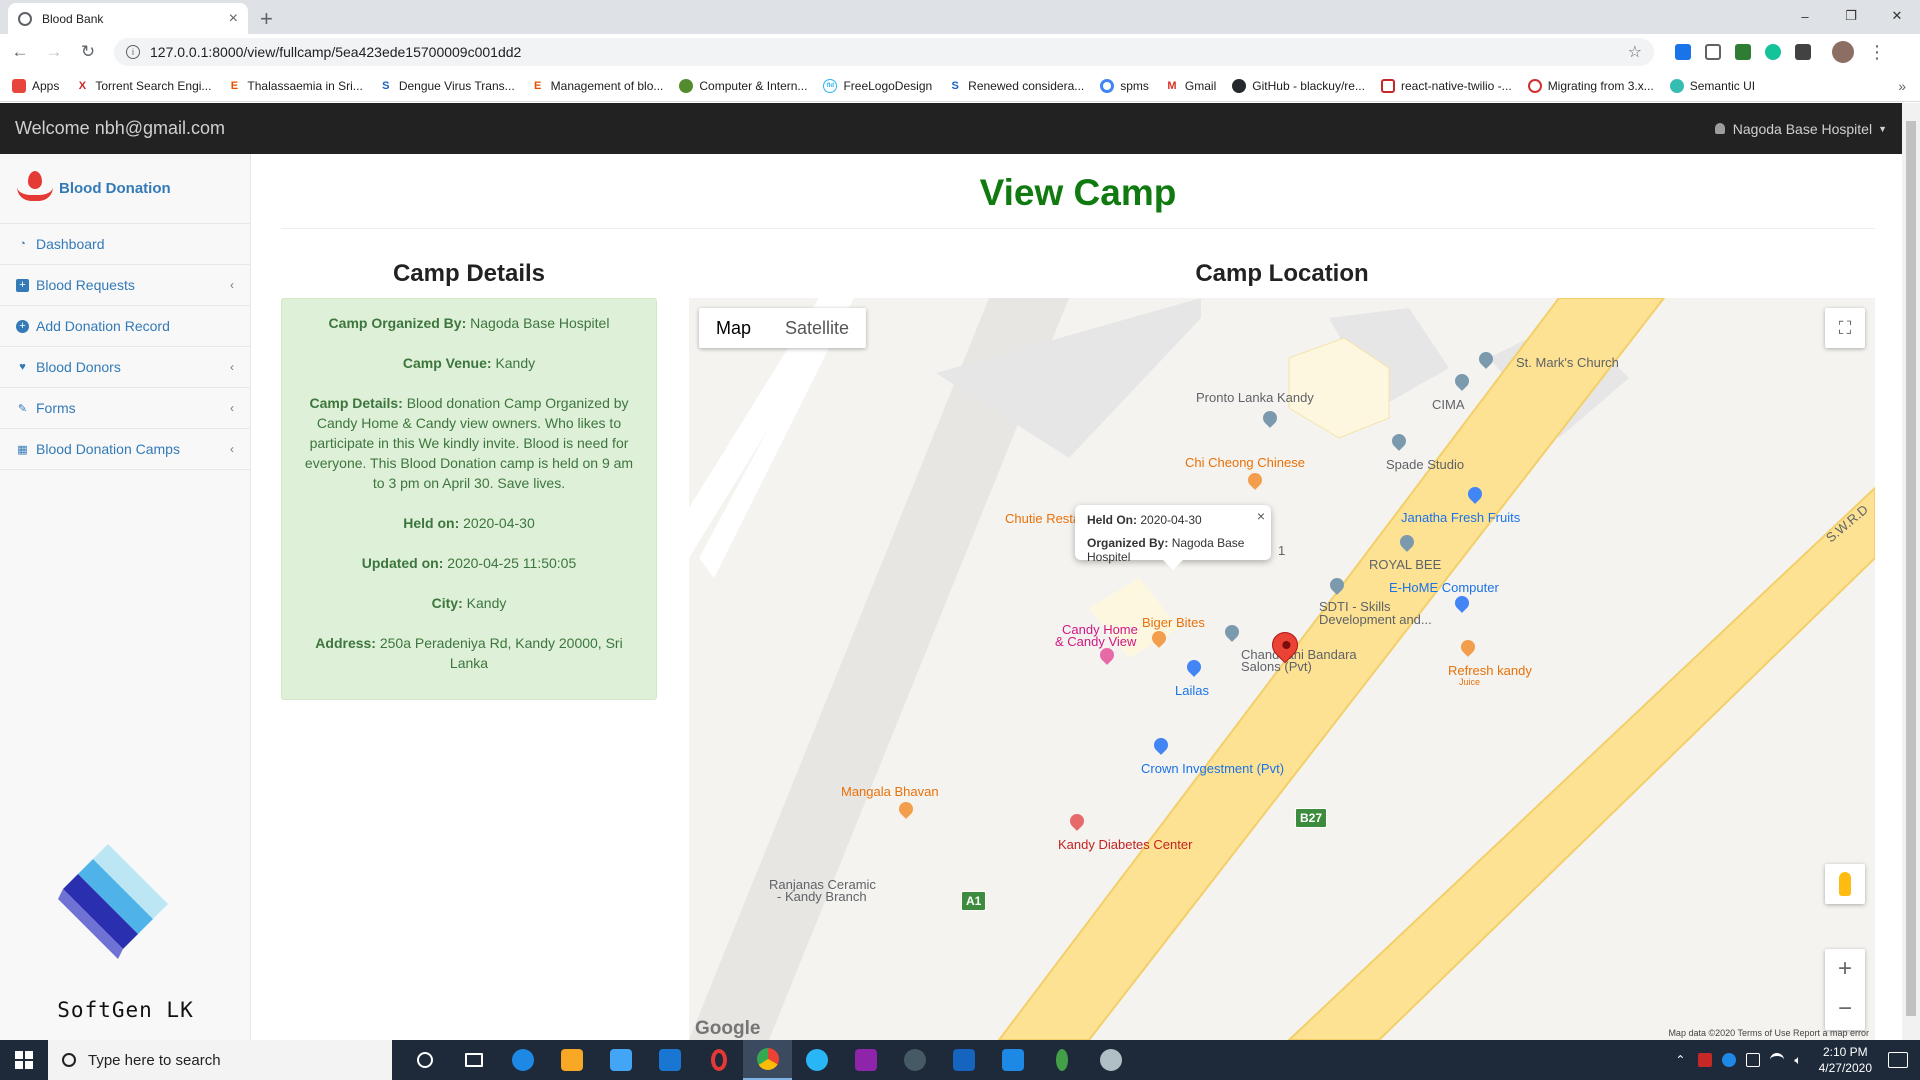 The image size is (1920, 1080). I want to click on bookmark-star-icon: ☆, so click(1635, 52).